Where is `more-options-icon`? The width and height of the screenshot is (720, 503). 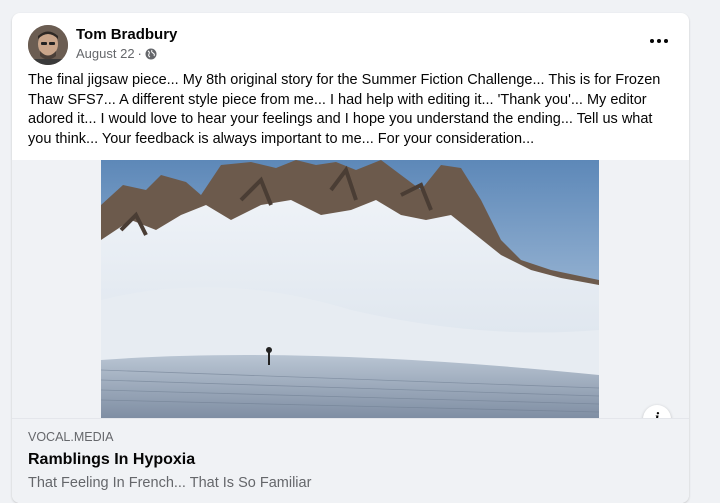
more-options-icon is located at coordinates (659, 41).